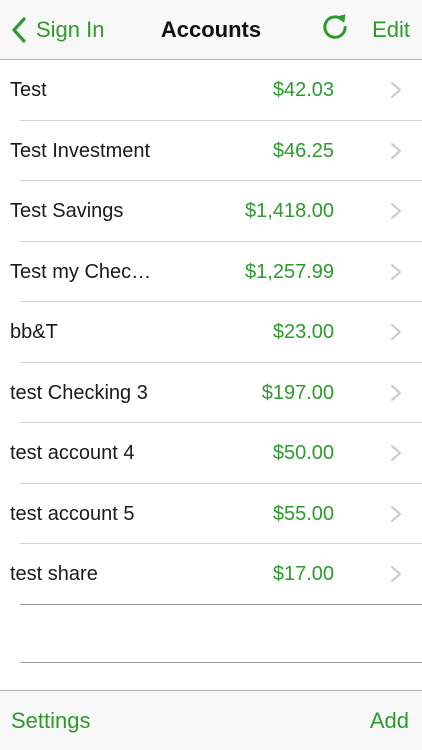 The image size is (422, 750). What do you see at coordinates (211, 720) in the screenshot?
I see `bottom-toolbar: Settings Add` at bounding box center [211, 720].